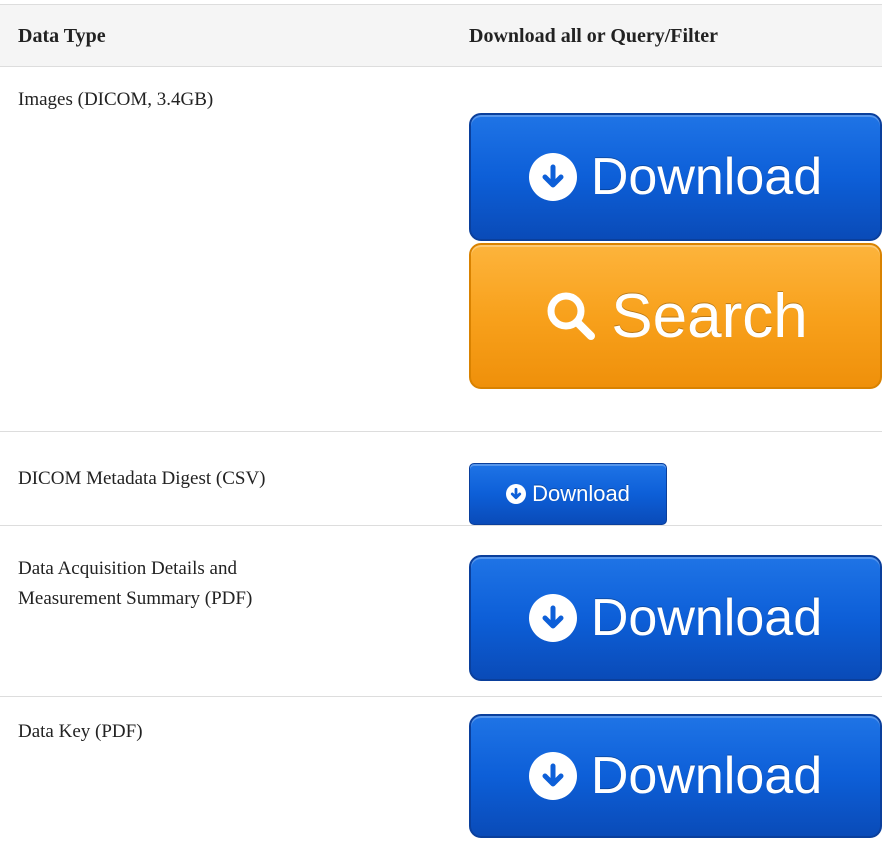  I want to click on download-metadata-digest-button: Download, so click(568, 494).